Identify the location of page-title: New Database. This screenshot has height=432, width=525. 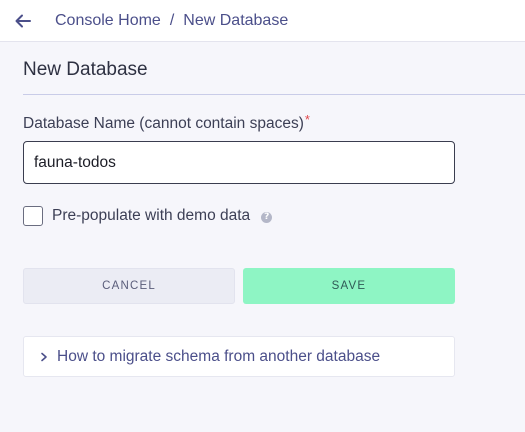
(85, 69).